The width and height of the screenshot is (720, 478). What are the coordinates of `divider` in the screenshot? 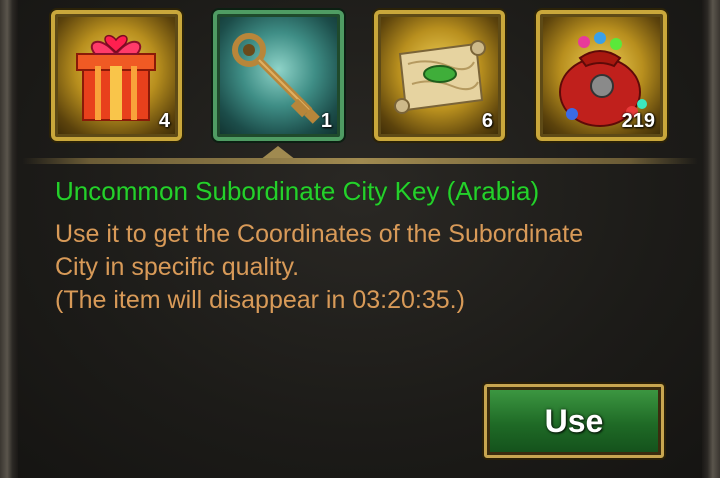 It's located at (360, 161).